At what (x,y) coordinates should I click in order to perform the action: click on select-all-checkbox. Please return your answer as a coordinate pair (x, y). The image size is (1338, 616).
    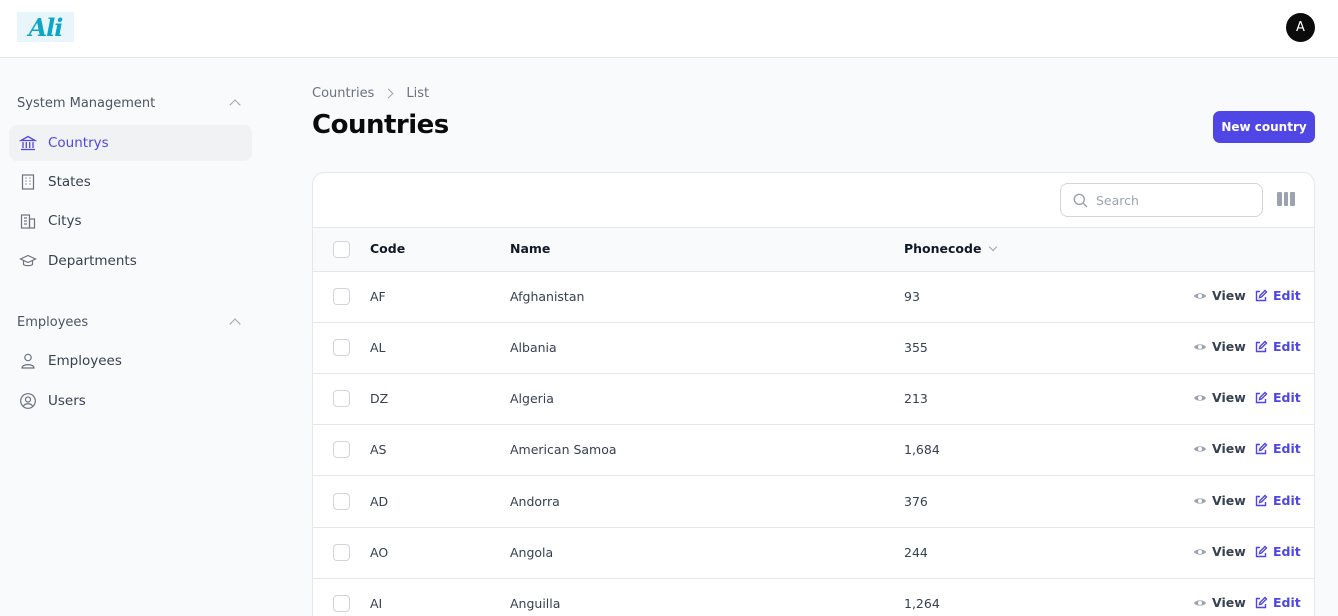
    Looking at the image, I should click on (341, 249).